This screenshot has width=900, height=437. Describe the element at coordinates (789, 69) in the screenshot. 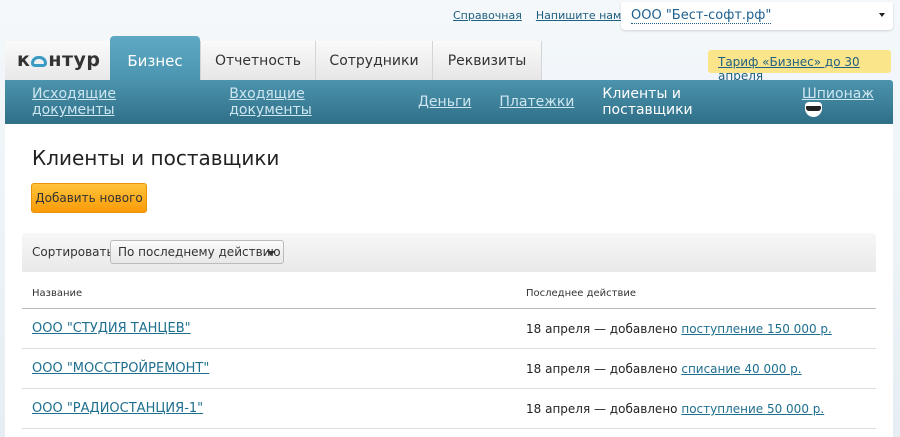

I see `tariff-link: Тариф «Бизнес» до 30 апреля` at that location.